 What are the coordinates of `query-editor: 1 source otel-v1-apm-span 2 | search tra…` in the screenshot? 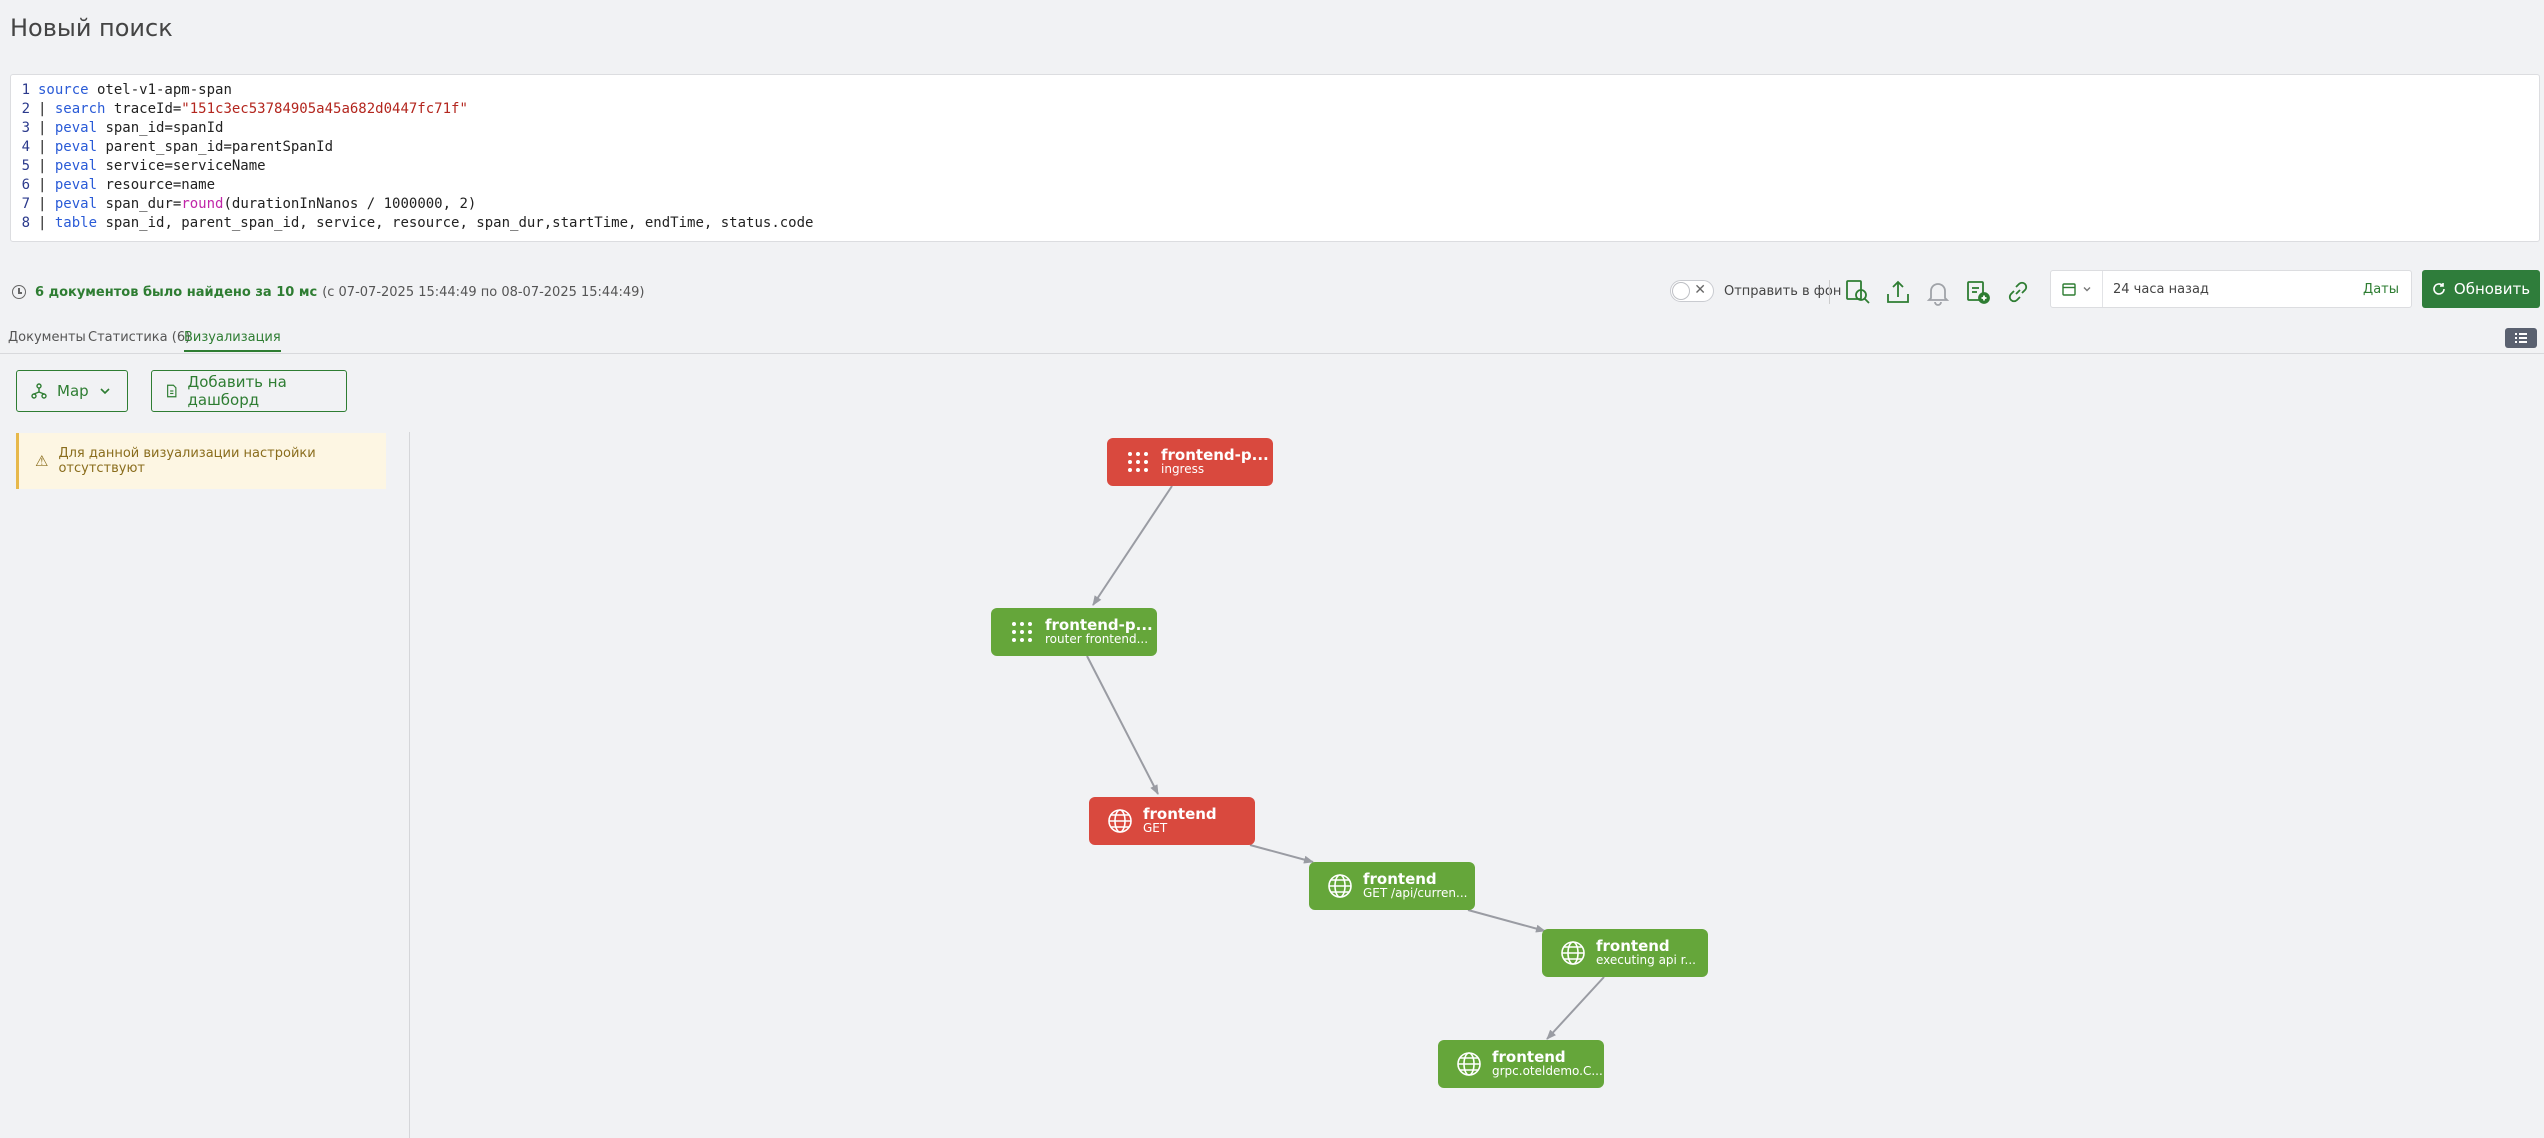 It's located at (1275, 158).